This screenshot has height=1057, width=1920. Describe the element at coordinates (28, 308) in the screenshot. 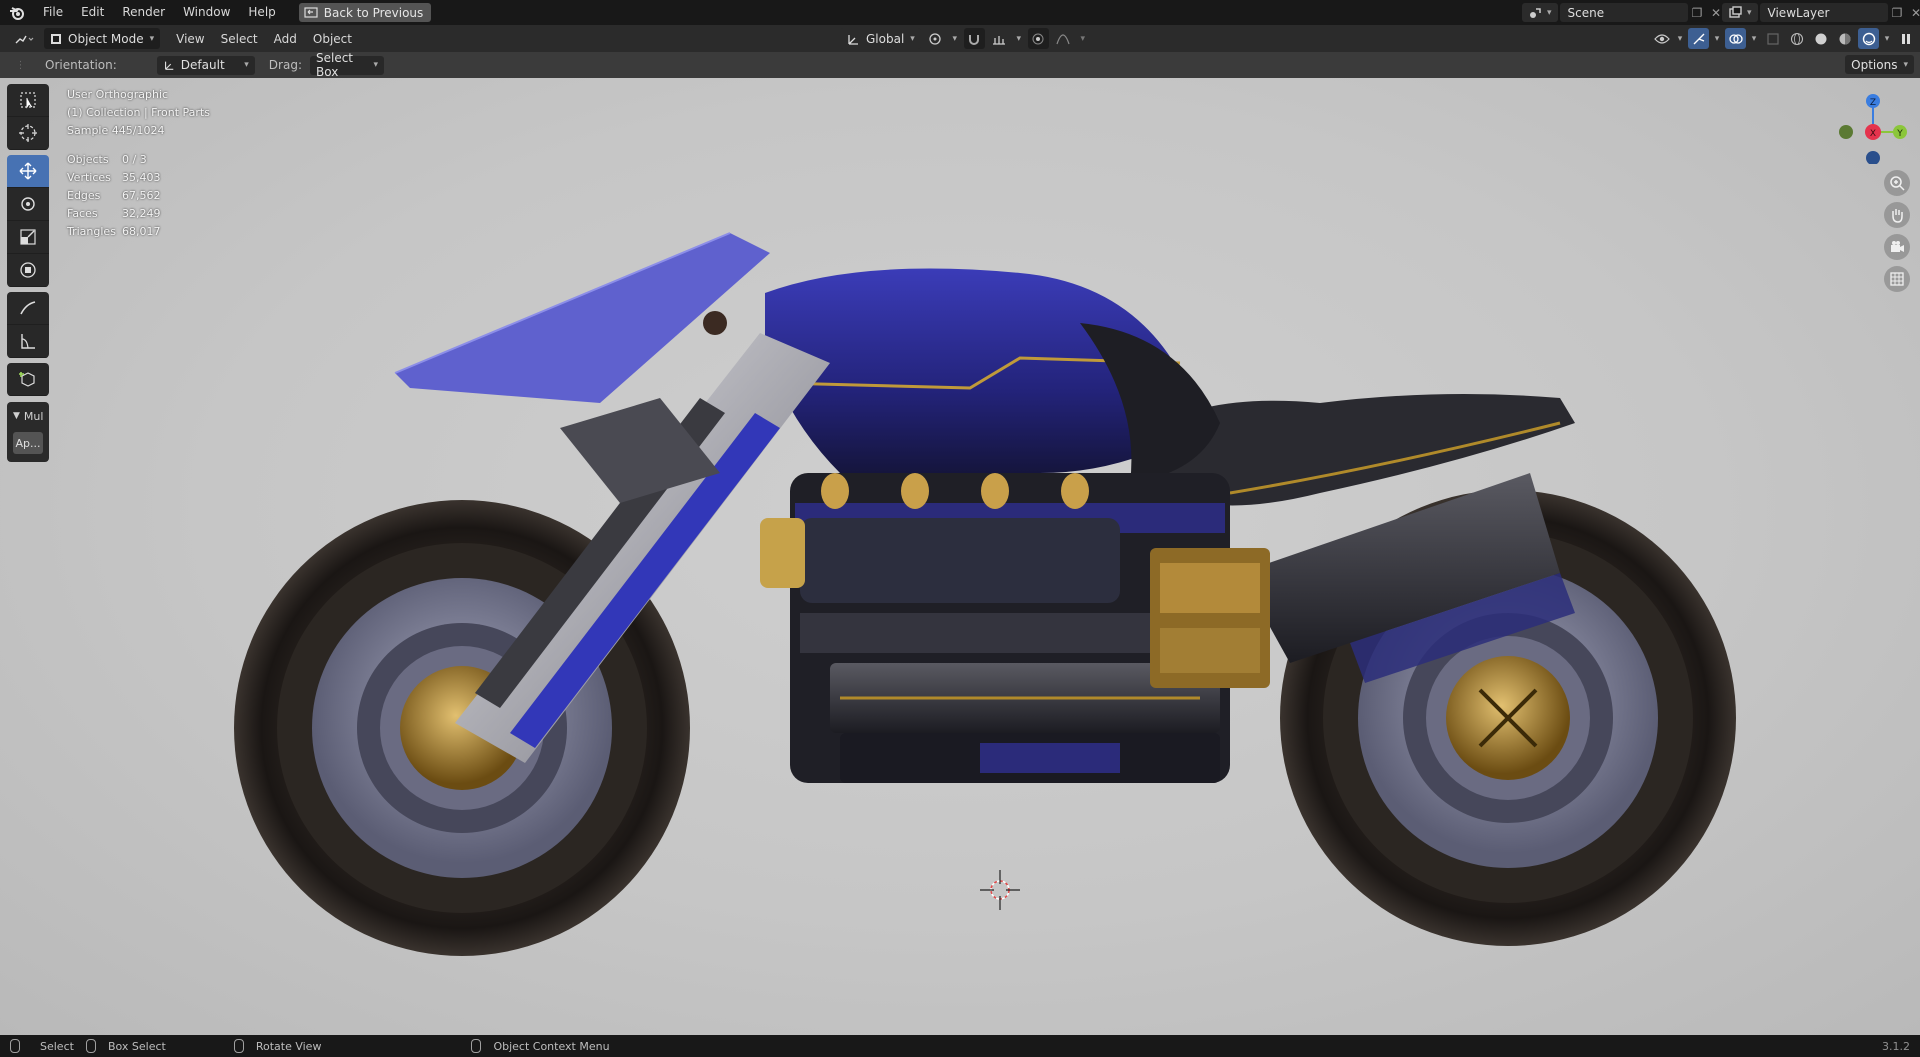

I see `annotate-tool-icon` at that location.